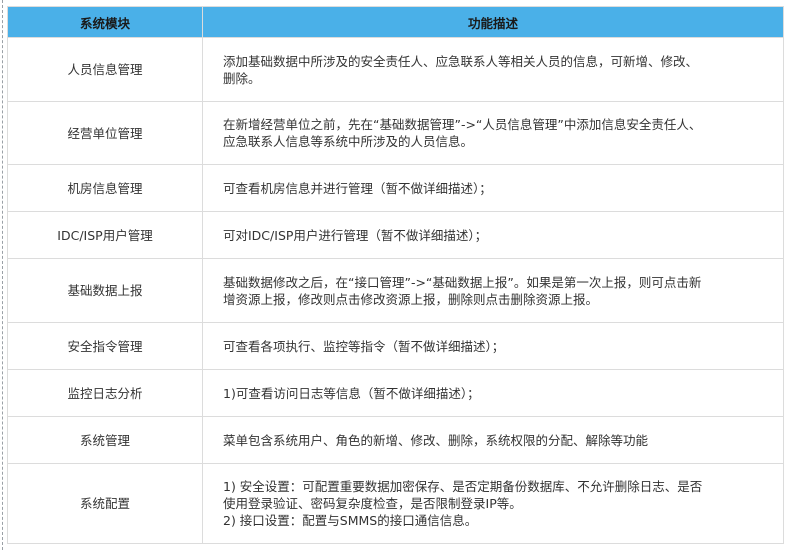 The width and height of the screenshot is (793, 550). What do you see at coordinates (105, 69) in the screenshot?
I see `module-name: 人员信息管理` at bounding box center [105, 69].